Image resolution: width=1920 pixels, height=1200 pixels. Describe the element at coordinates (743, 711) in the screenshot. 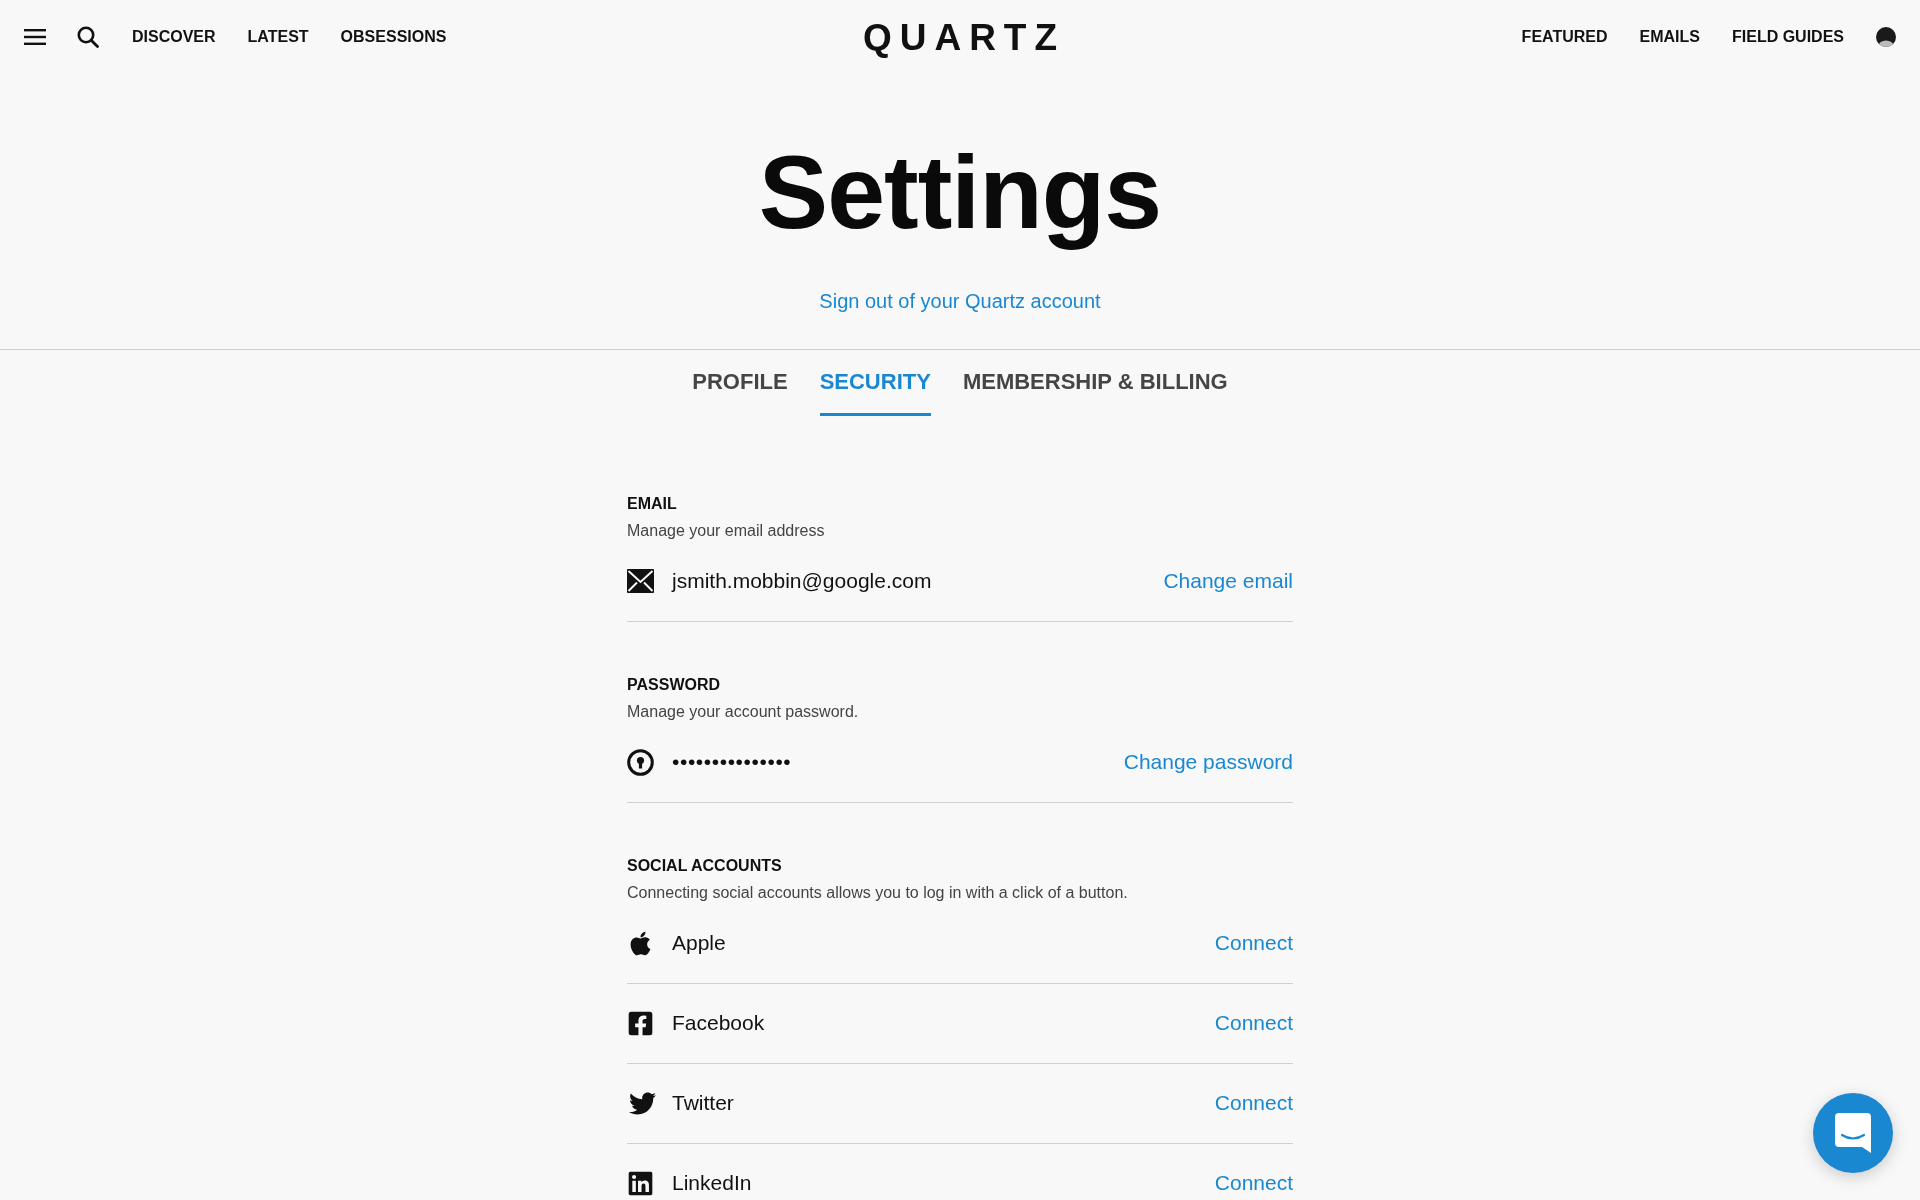

I see `section-description: Manage your account password.` at that location.